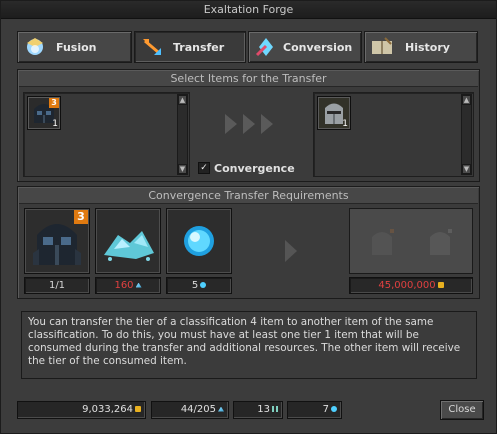  What do you see at coordinates (106, 134) in the screenshot?
I see `source-item-list: 3 1 ▲ ▼` at bounding box center [106, 134].